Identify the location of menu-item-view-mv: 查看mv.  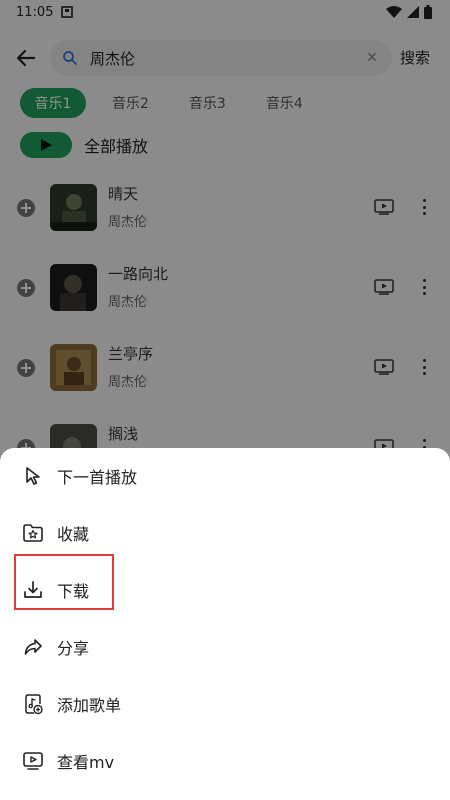
(225, 761).